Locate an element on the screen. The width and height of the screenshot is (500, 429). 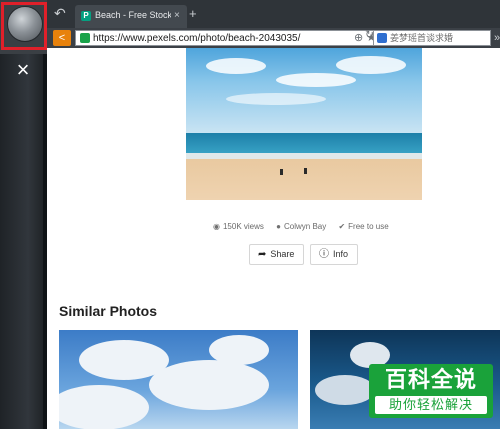
new-tab-button: + is located at coordinates (193, 13).